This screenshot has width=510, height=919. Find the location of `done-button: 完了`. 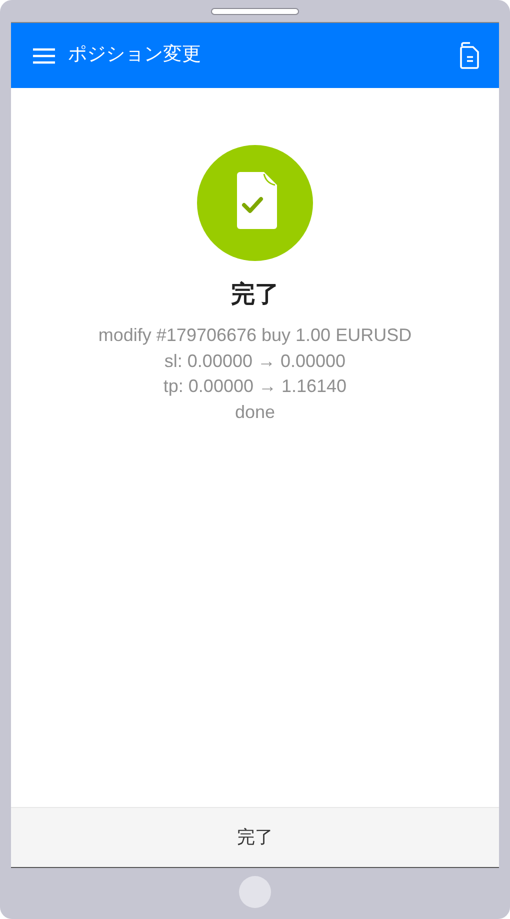

done-button: 完了 is located at coordinates (255, 837).